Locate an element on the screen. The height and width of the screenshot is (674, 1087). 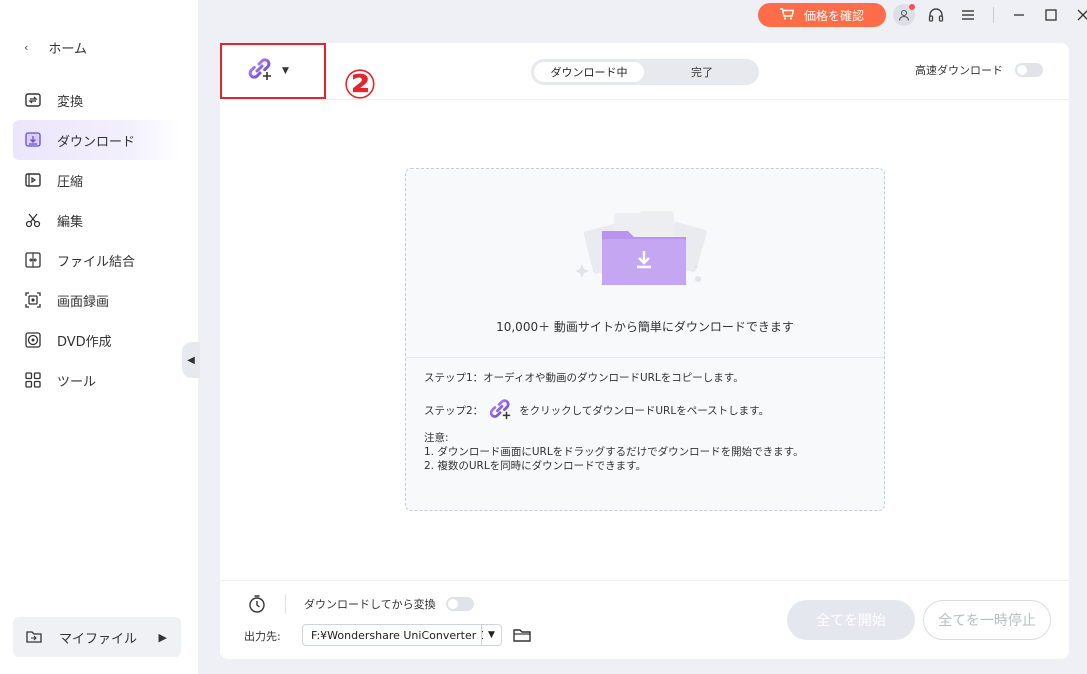
home-label: ホーム is located at coordinates (68, 49).